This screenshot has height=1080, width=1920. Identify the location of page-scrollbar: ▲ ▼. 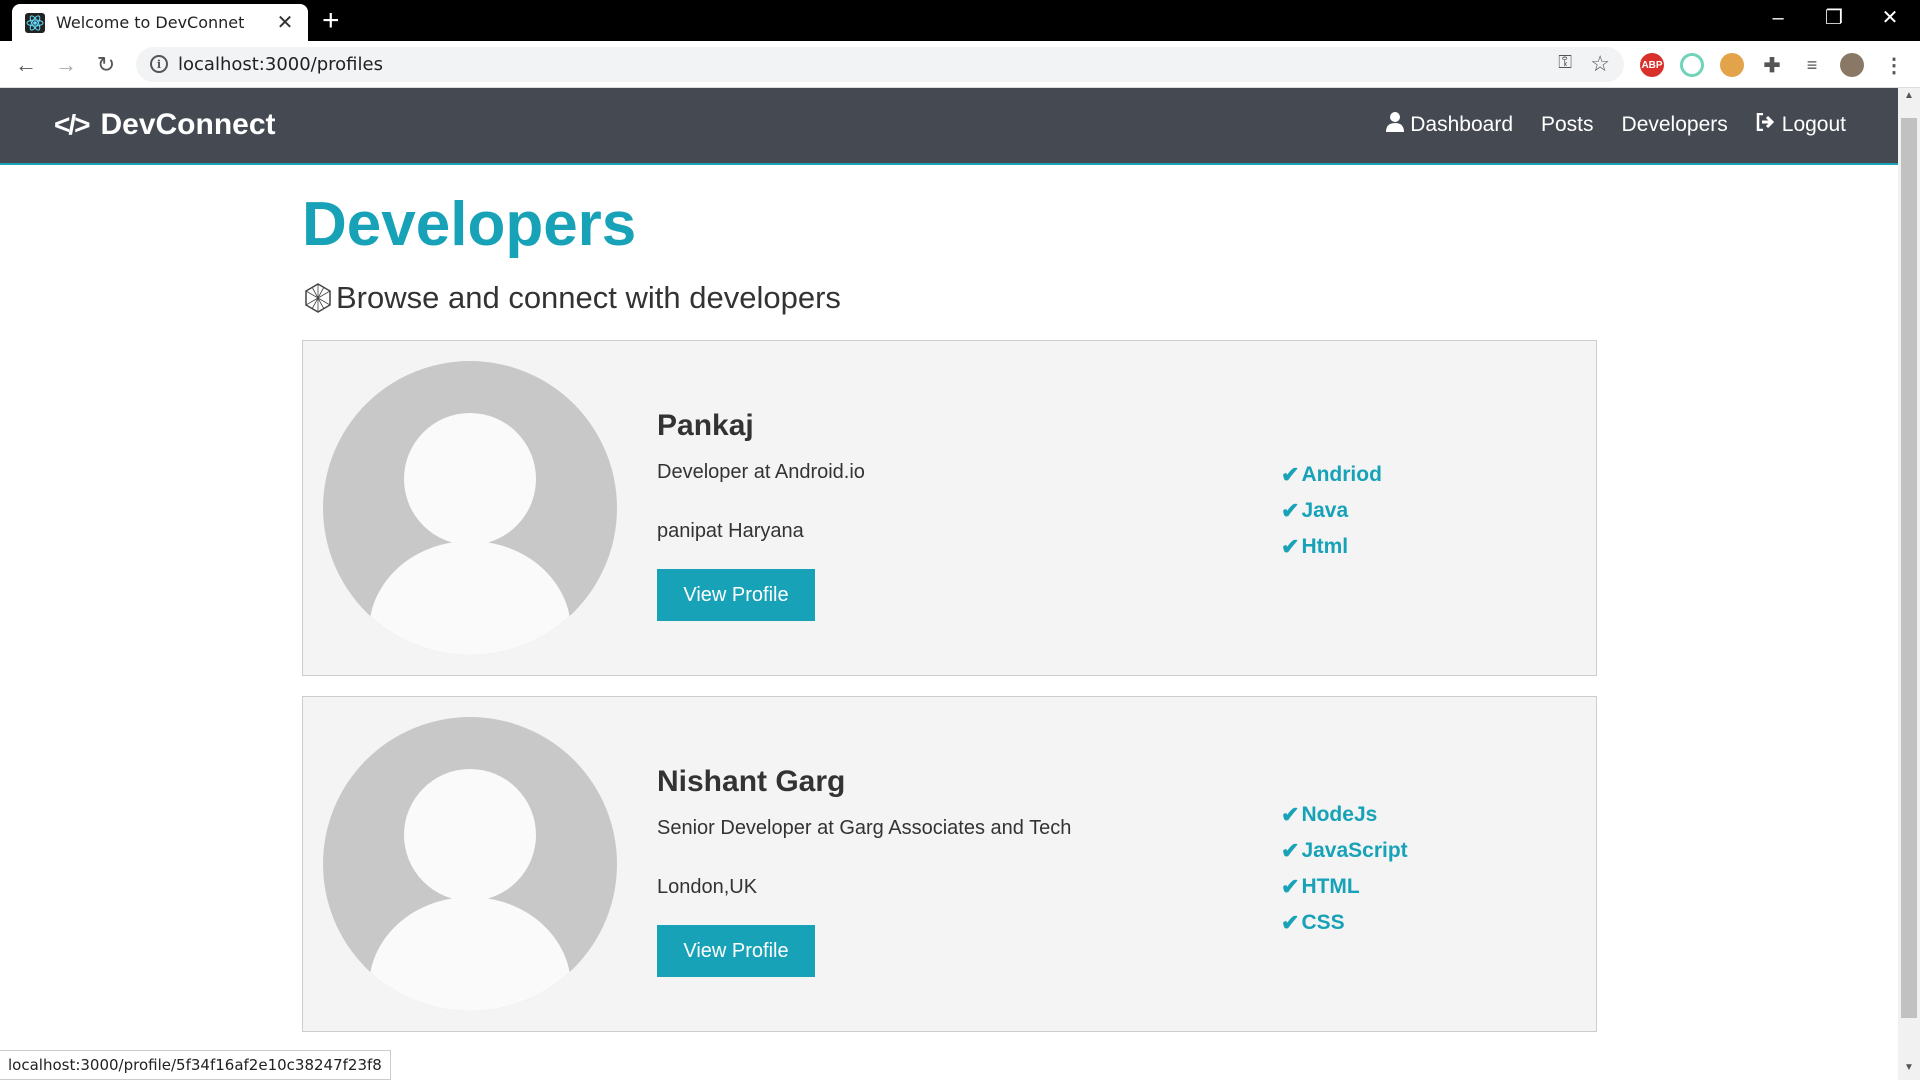
(1909, 584).